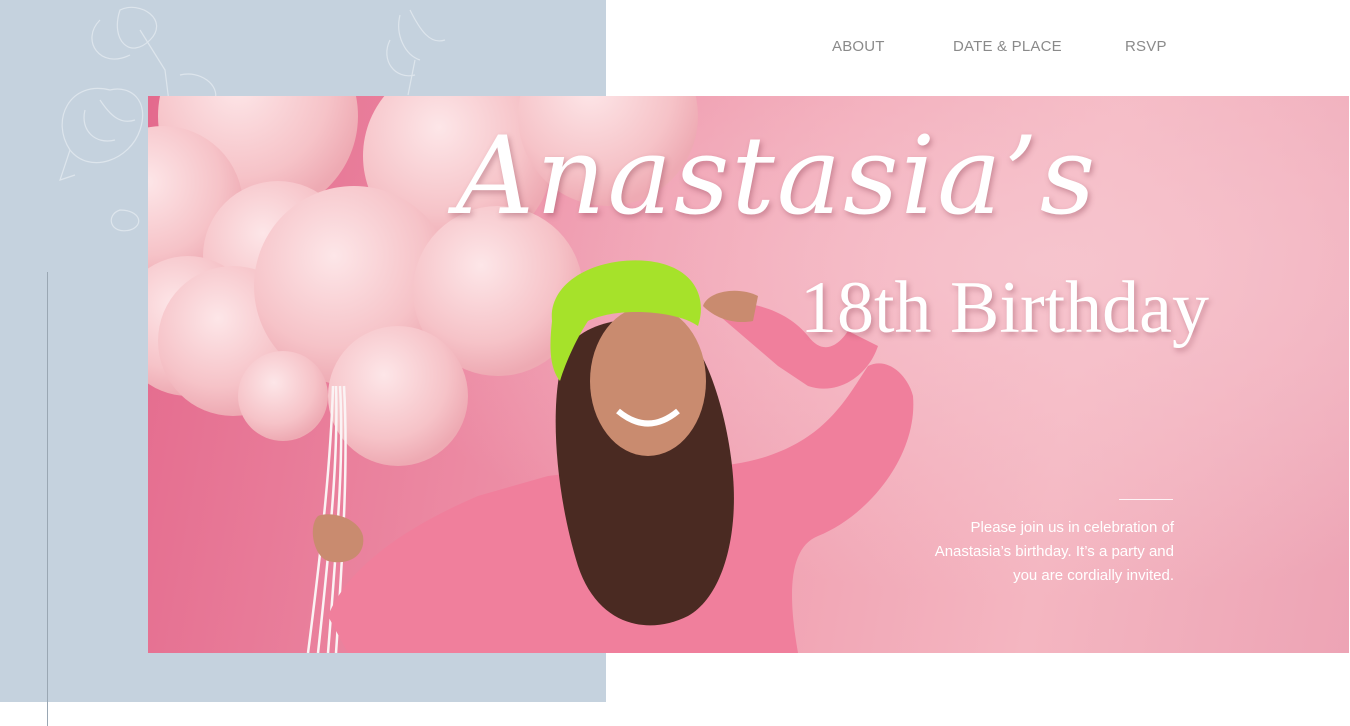  What do you see at coordinates (1007, 46) in the screenshot?
I see `nav-date-place-link: DATE & PLACE` at bounding box center [1007, 46].